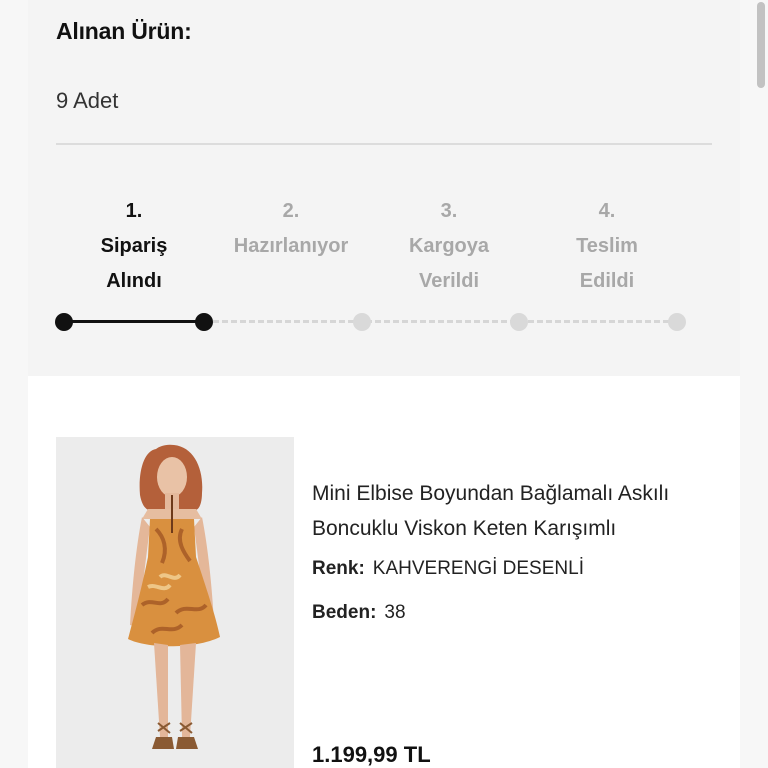 This screenshot has width=768, height=768. Describe the element at coordinates (607, 211) in the screenshot. I see `step-number: 4.` at that location.